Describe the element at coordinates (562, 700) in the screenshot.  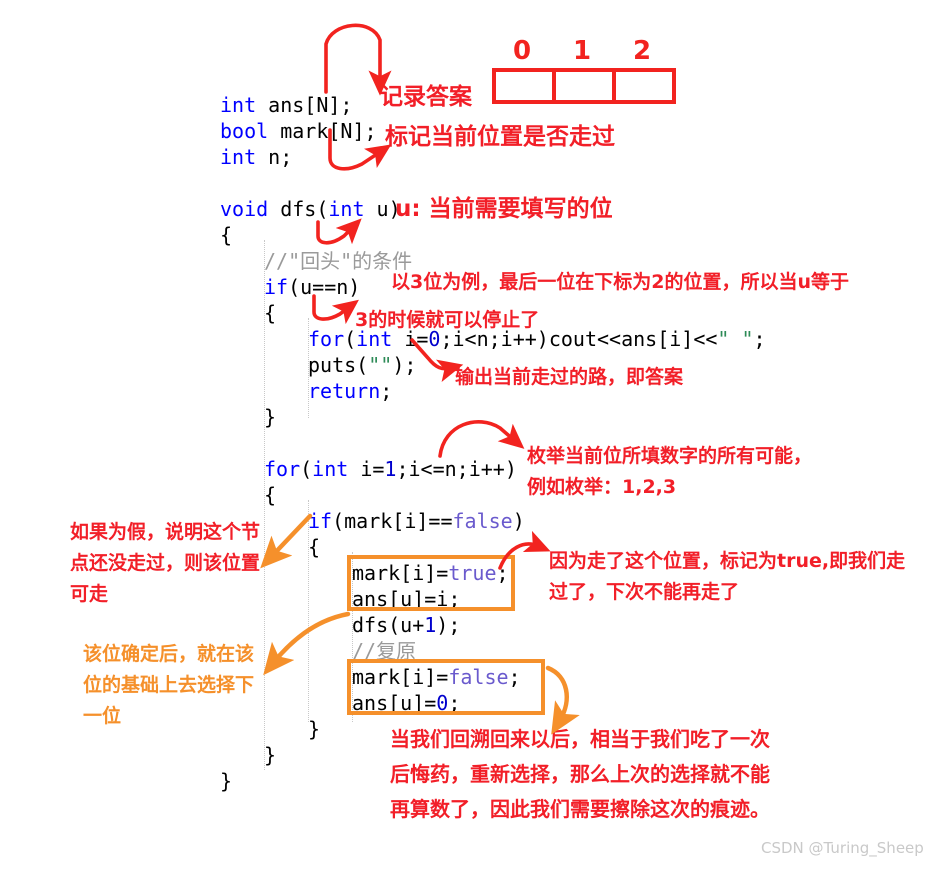
I see `arrow-to-backtrack-annotation` at that location.